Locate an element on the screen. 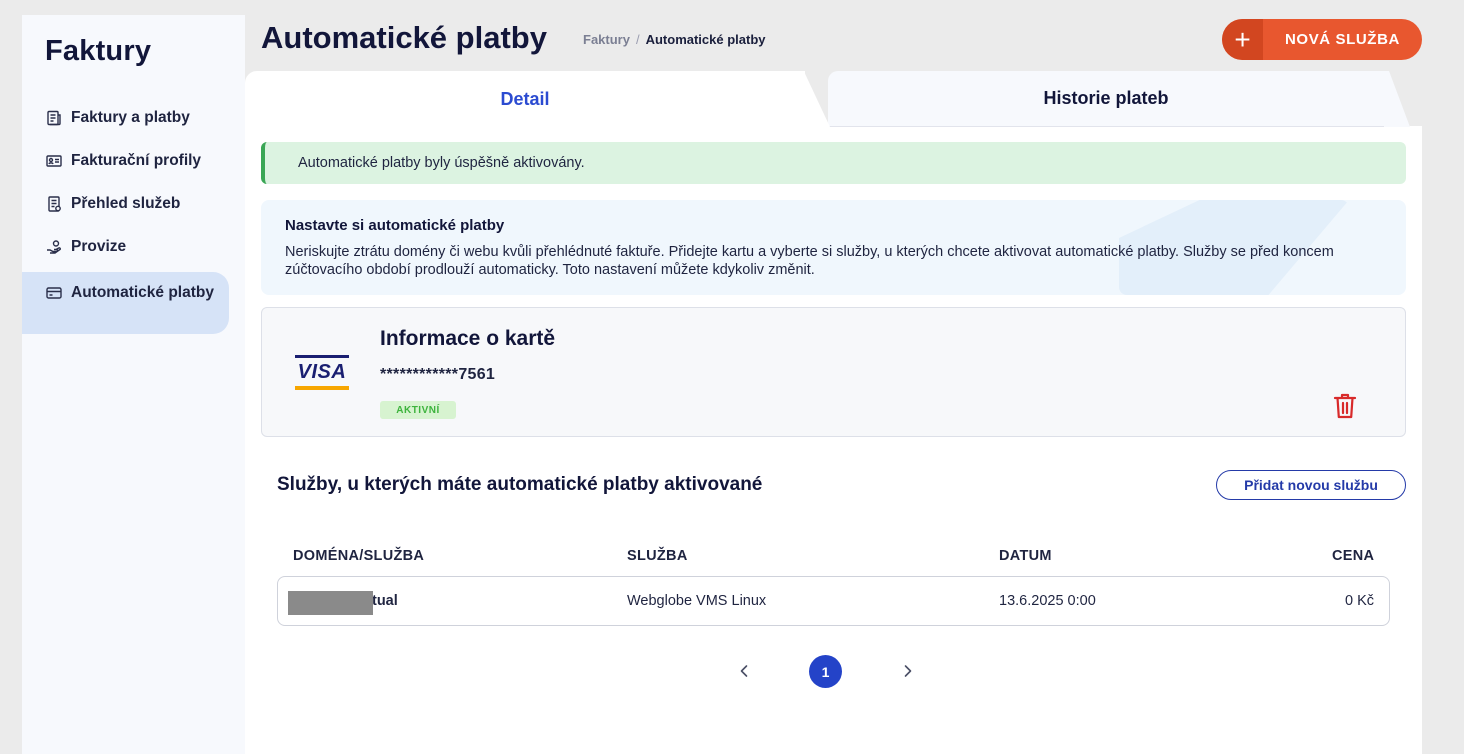 The height and width of the screenshot is (754, 1464). cell-price: 0 Kč is located at coordinates (1359, 601).